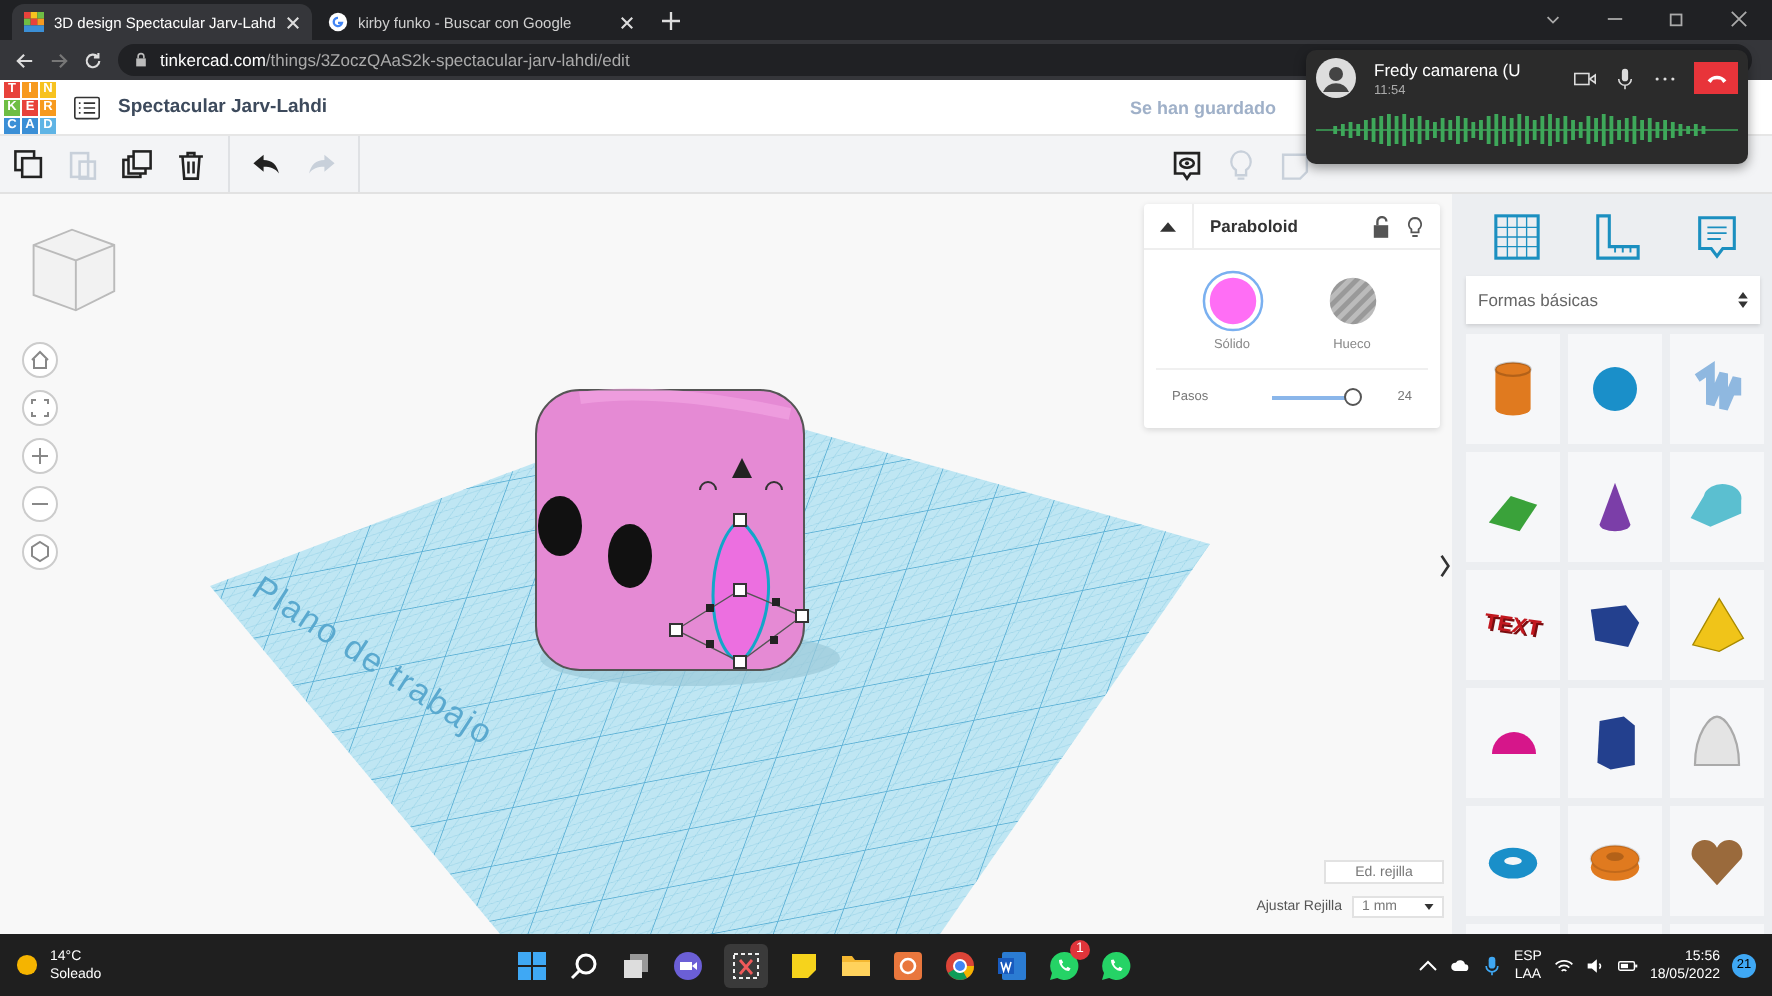 This screenshot has height=996, width=1772. Describe the element at coordinates (1613, 300) in the screenshot. I see `shape-category-dropdown: Formas básicas` at that location.